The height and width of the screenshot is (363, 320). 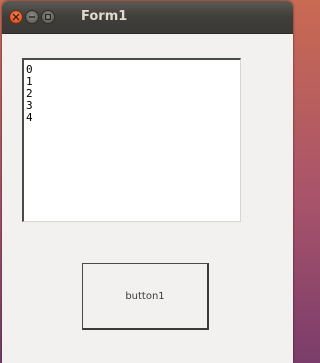 What do you see at coordinates (133, 106) in the screenshot?
I see `list-item: 3` at bounding box center [133, 106].